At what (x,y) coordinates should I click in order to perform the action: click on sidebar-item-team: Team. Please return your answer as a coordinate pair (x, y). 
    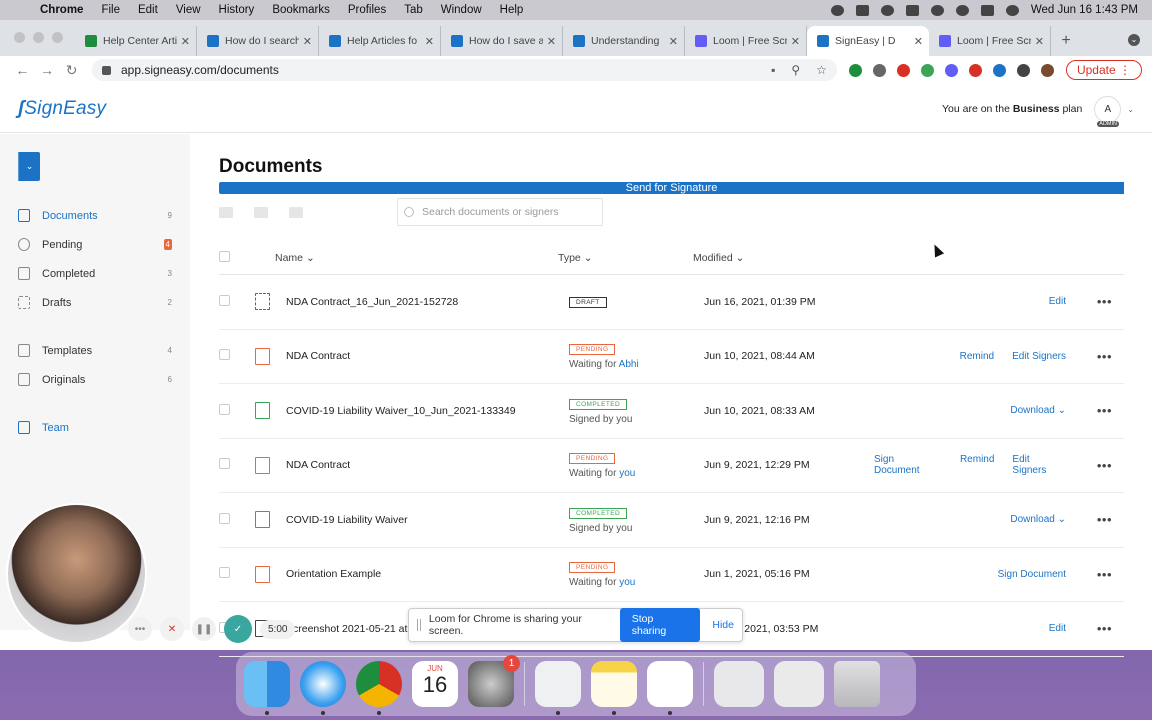
    Looking at the image, I should click on (95, 427).